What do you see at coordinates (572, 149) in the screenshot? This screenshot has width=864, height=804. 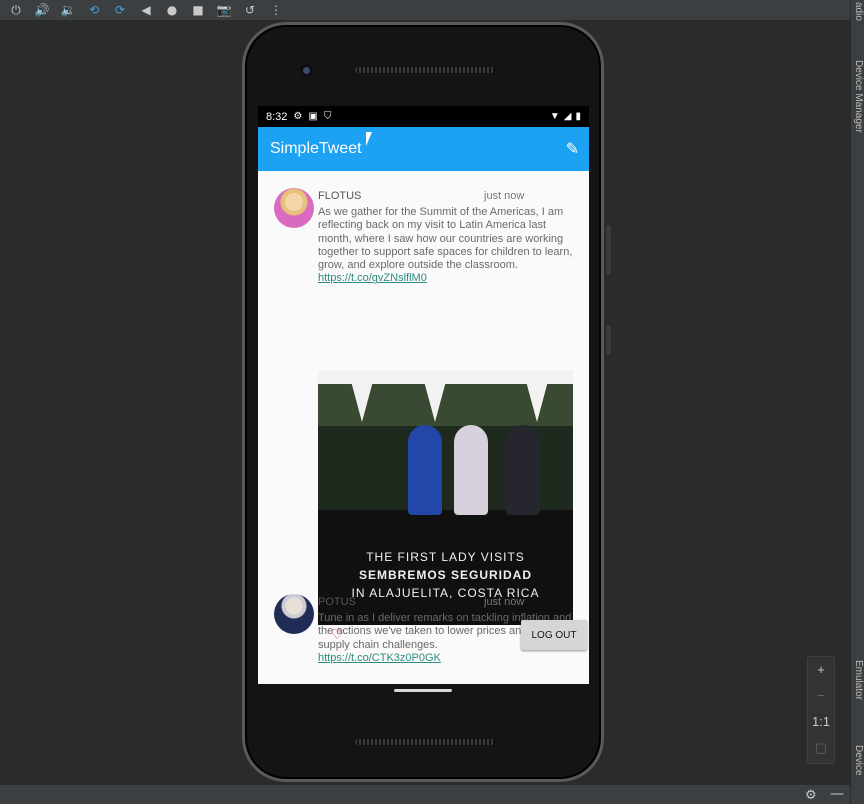 I see `compose-tweet-icon: ✎` at bounding box center [572, 149].